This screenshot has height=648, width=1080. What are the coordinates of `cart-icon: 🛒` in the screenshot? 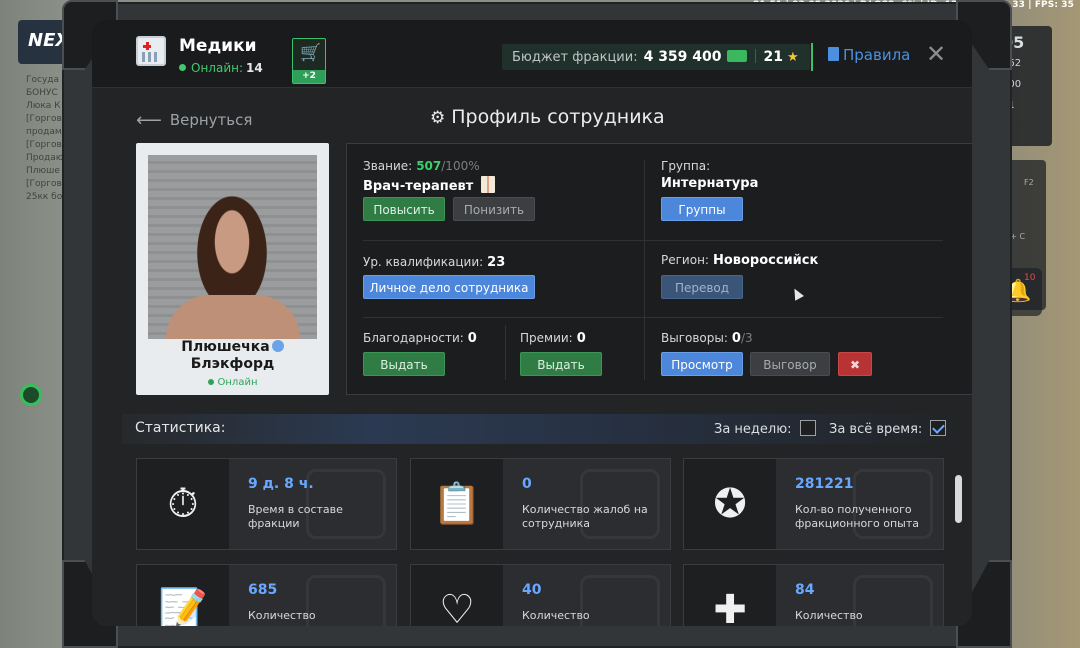 It's located at (311, 53).